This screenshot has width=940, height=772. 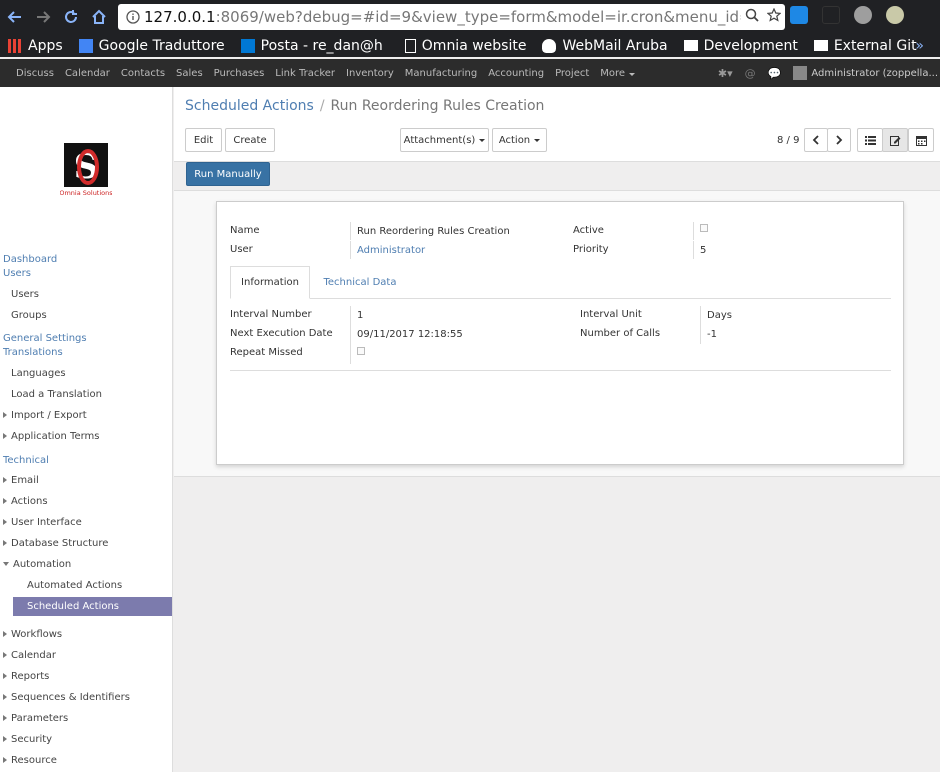 I want to click on user-label: User, so click(x=241, y=249).